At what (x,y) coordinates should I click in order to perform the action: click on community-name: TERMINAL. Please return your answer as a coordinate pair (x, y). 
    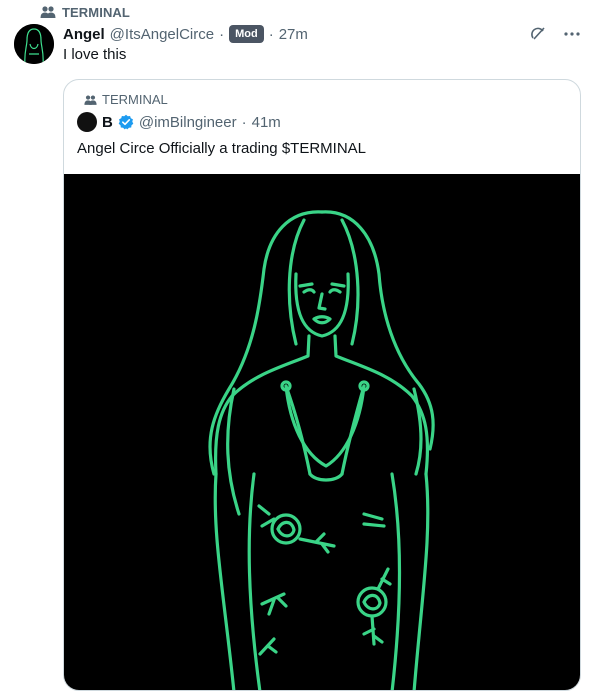
    Looking at the image, I should click on (96, 12).